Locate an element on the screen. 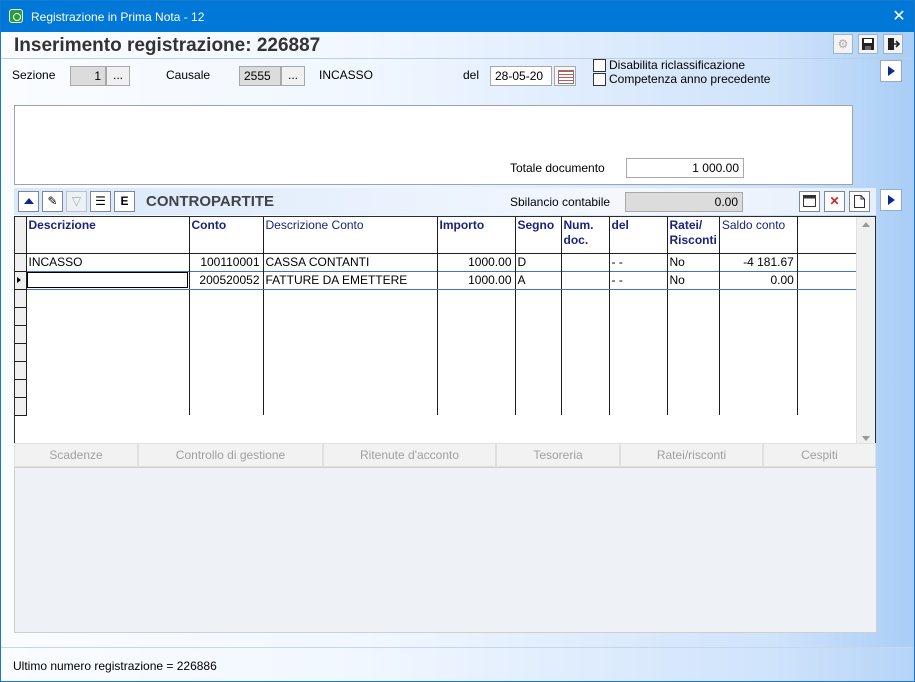 The width and height of the screenshot is (915, 682). col-segno: Segno is located at coordinates (538, 235).